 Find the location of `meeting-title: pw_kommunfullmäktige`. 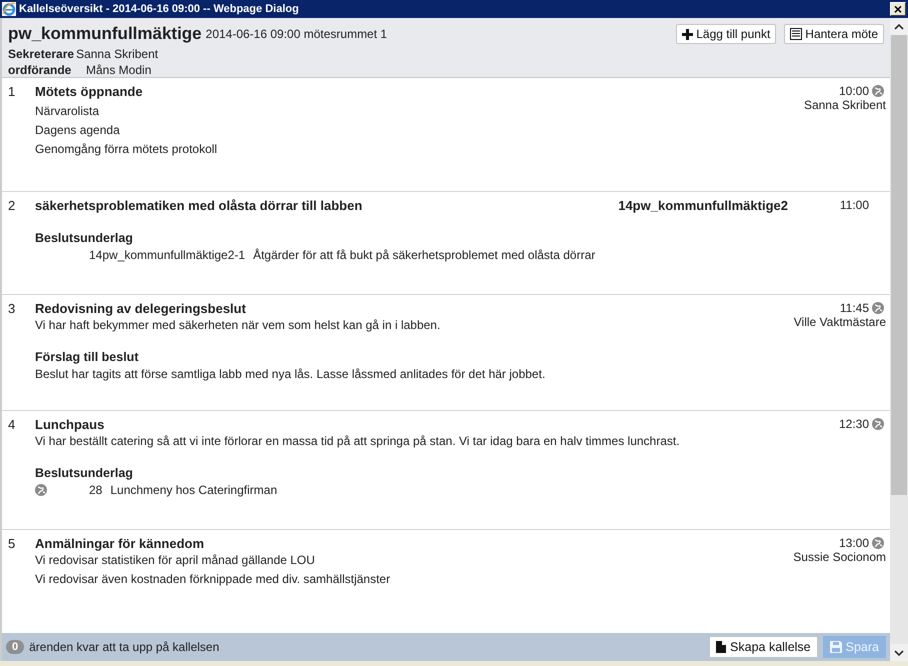

meeting-title: pw_kommunfullmäktige is located at coordinates (105, 34).